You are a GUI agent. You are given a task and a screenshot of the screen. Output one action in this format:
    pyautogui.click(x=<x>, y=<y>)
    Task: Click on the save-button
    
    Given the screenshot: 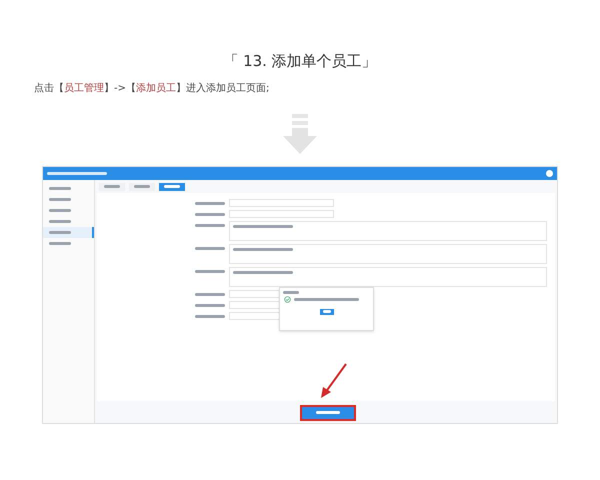 What is the action you would take?
    pyautogui.click(x=328, y=412)
    